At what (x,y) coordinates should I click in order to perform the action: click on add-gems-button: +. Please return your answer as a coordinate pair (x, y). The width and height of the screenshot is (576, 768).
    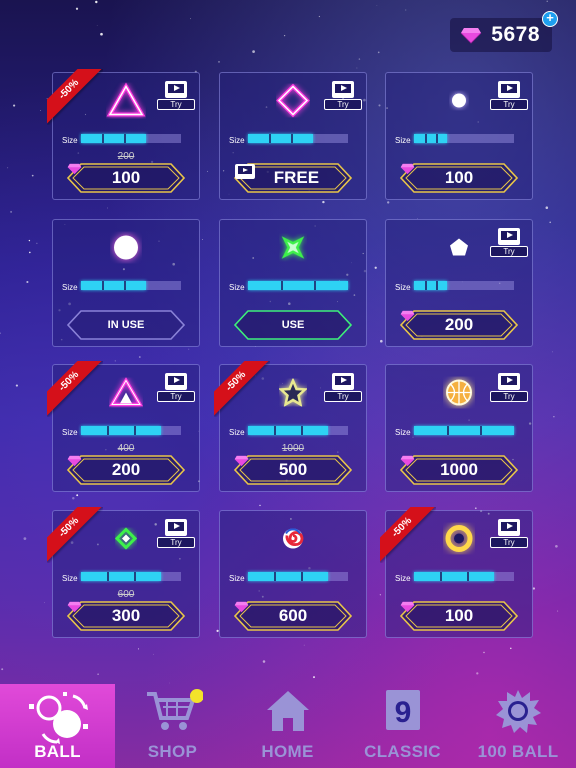
    Looking at the image, I should click on (550, 19).